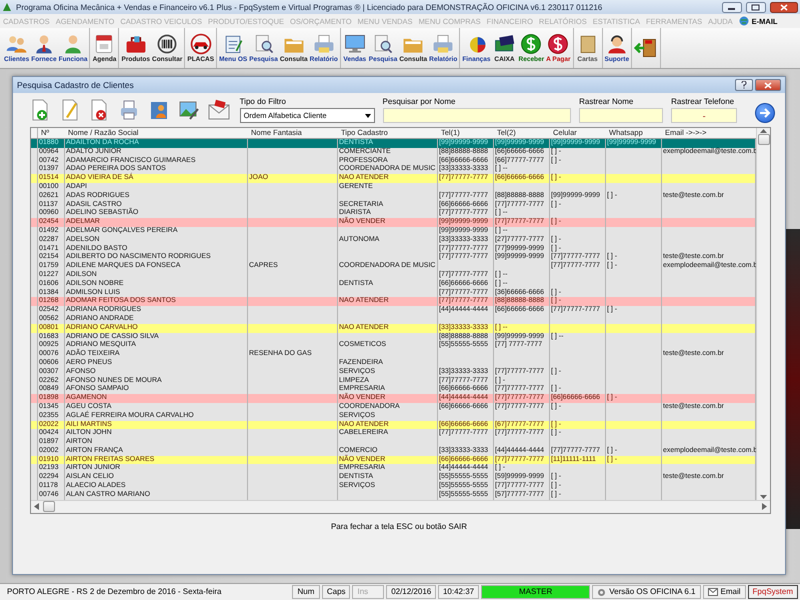  Describe the element at coordinates (535, 592) in the screenshot. I see `status-text: MASTER` at that location.